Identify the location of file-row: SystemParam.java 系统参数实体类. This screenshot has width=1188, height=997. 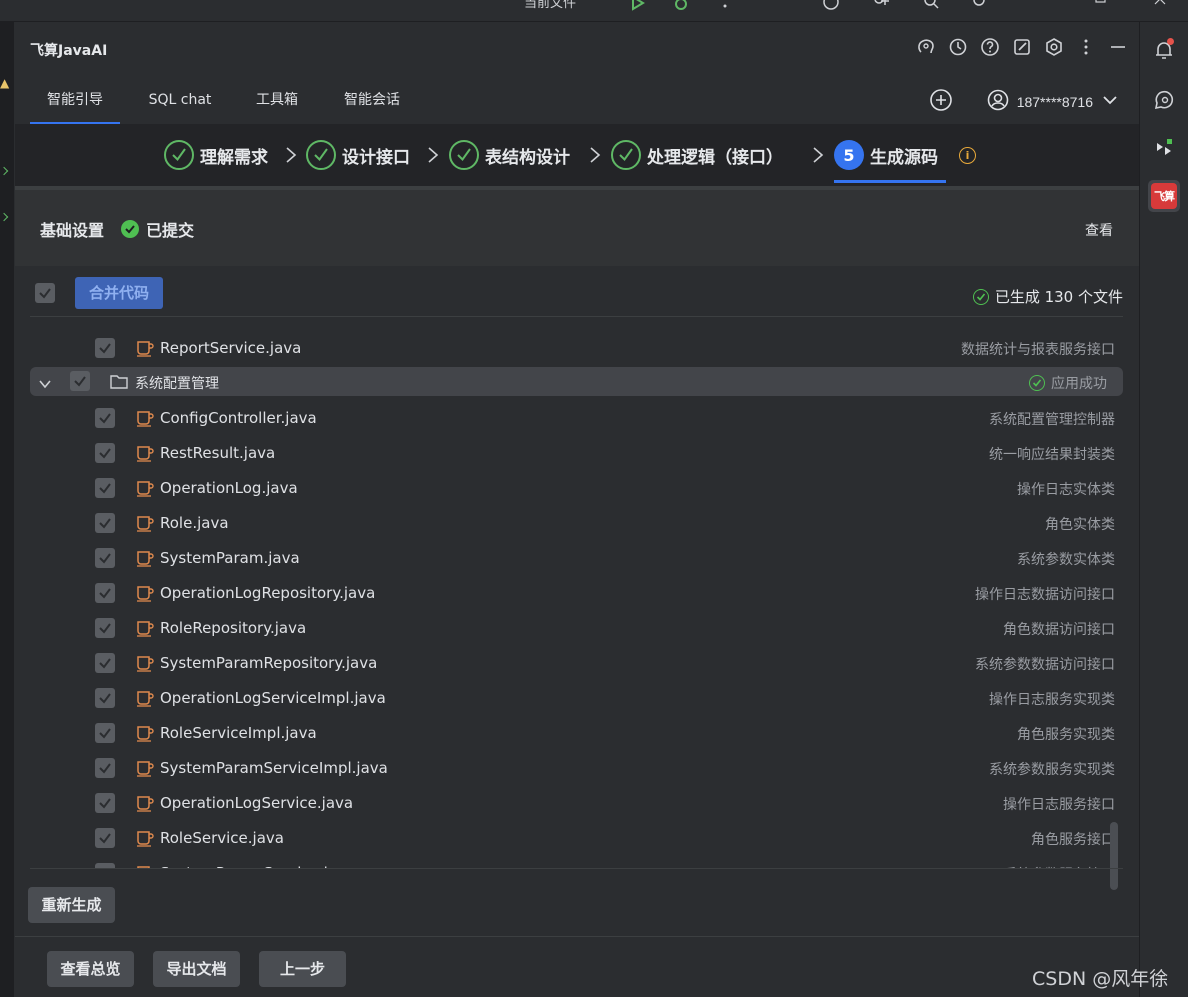
(576, 558).